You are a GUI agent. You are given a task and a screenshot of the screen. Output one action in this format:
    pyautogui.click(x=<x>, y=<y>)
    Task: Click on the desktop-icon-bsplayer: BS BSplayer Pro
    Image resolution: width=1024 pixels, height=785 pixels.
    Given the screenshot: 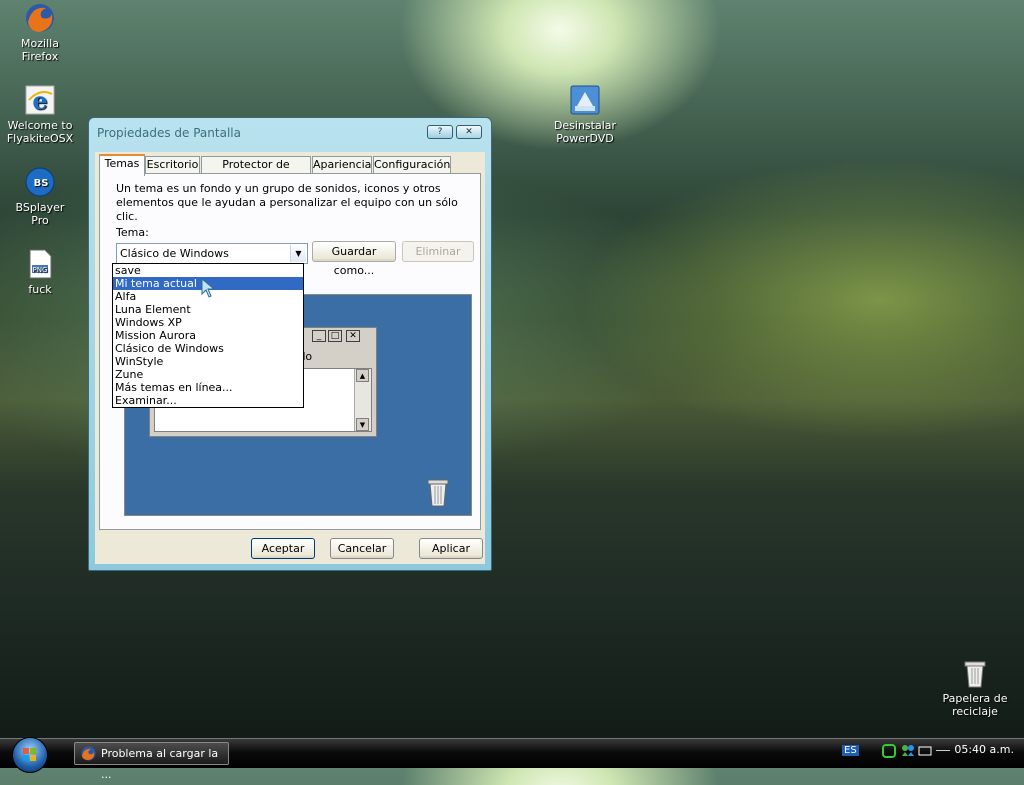 What is the action you would take?
    pyautogui.click(x=40, y=196)
    